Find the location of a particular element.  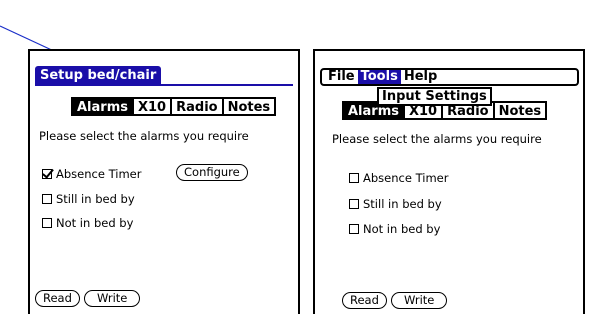

menu-bar: File Tools Help is located at coordinates (449, 77).